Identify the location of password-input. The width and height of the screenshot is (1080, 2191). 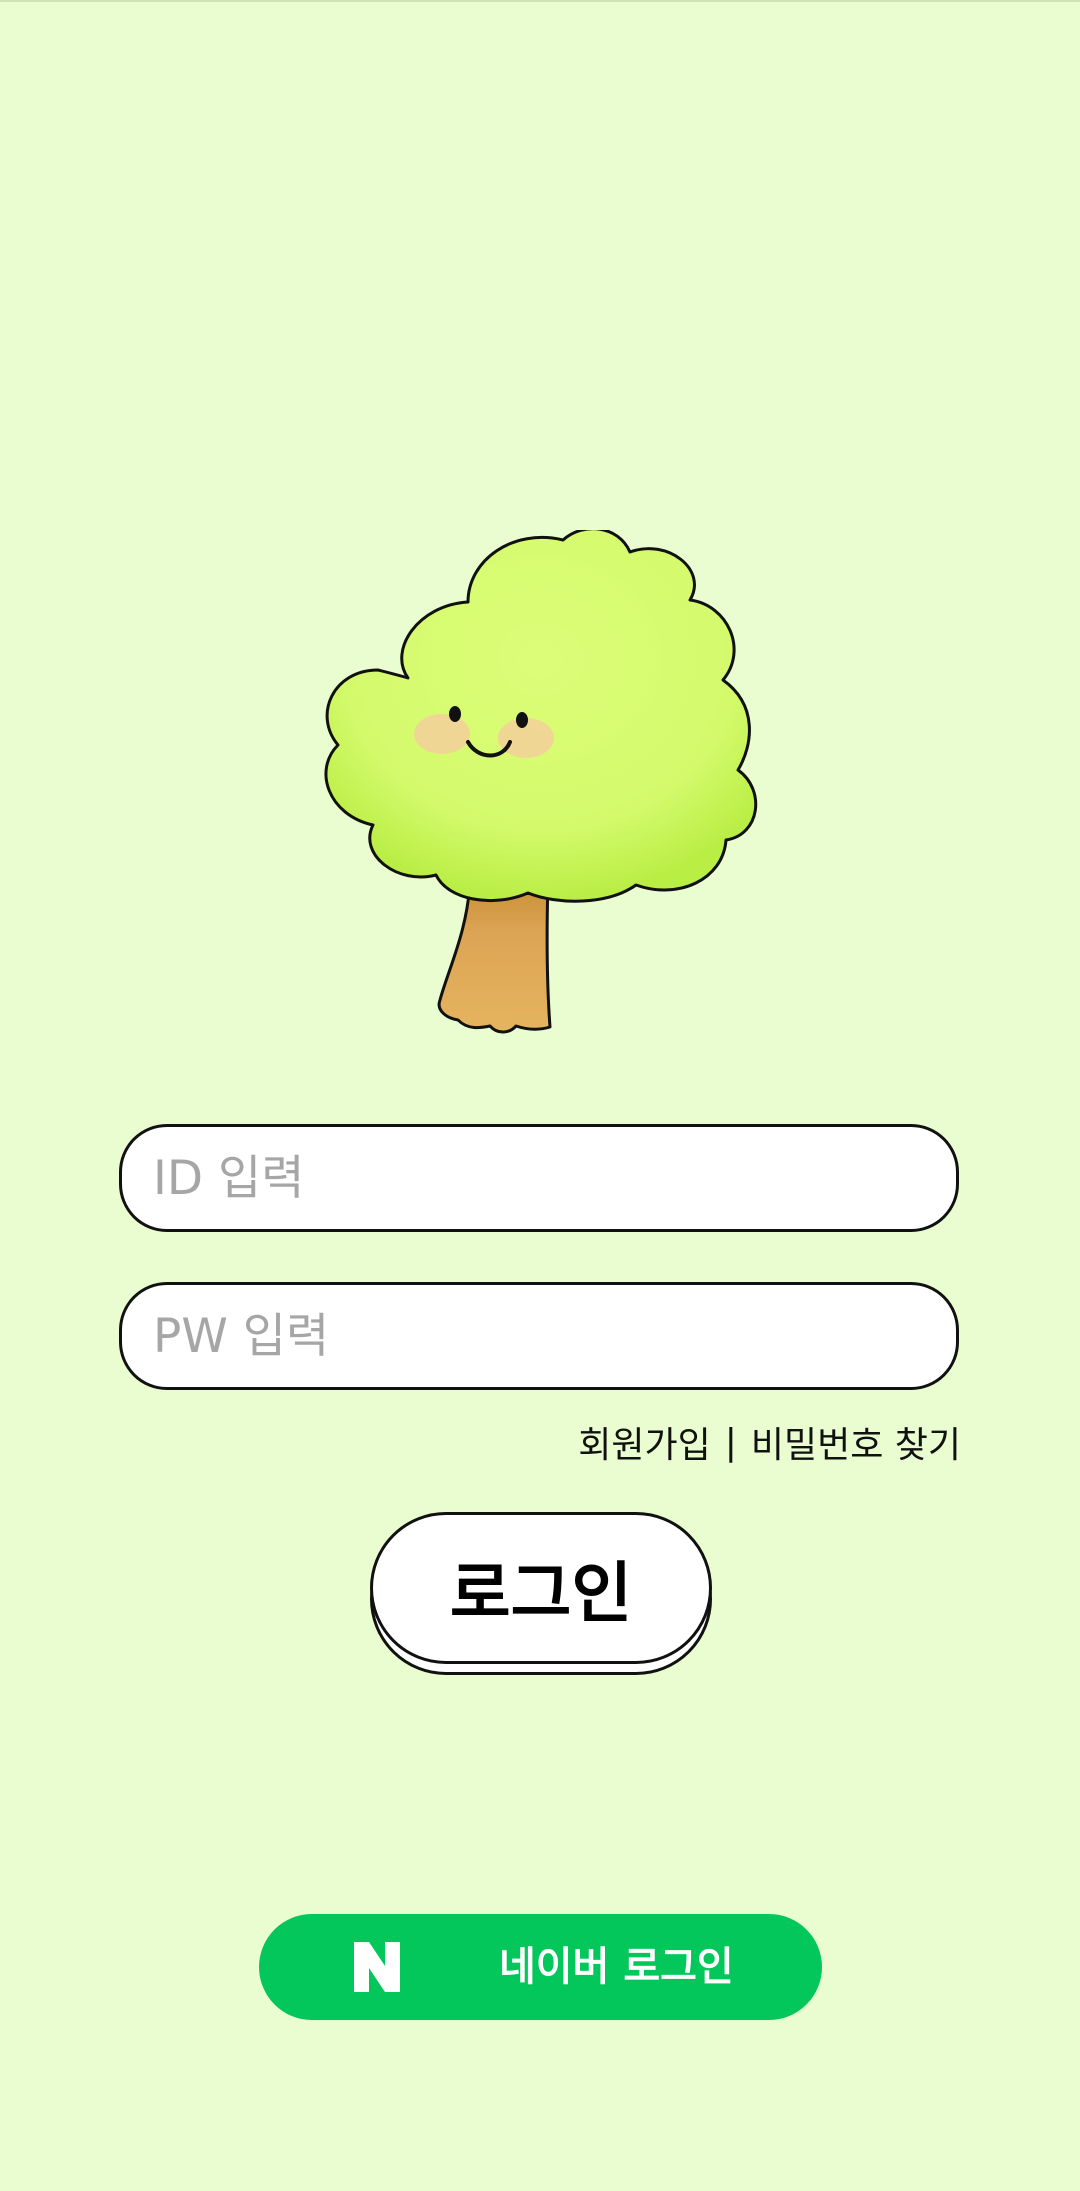
(539, 1336).